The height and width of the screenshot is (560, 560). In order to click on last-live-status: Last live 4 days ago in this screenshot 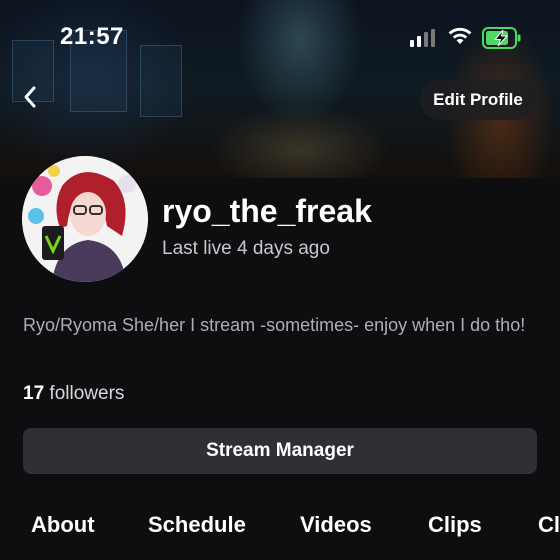, I will do `click(246, 248)`.